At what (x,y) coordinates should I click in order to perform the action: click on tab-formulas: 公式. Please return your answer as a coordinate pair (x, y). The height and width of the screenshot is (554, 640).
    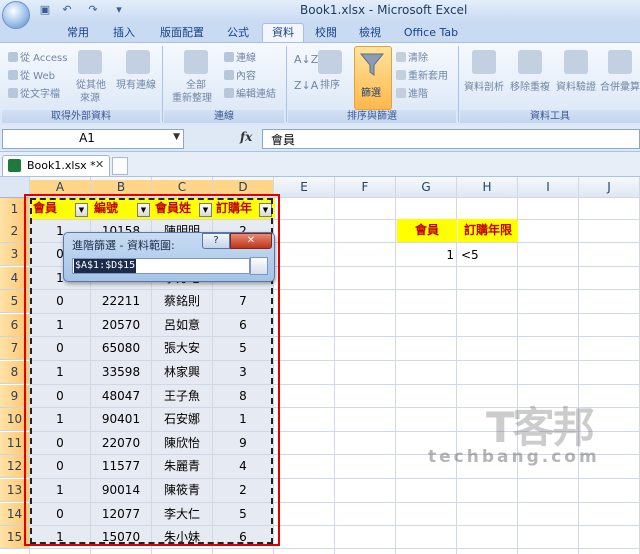
    Looking at the image, I should click on (238, 33).